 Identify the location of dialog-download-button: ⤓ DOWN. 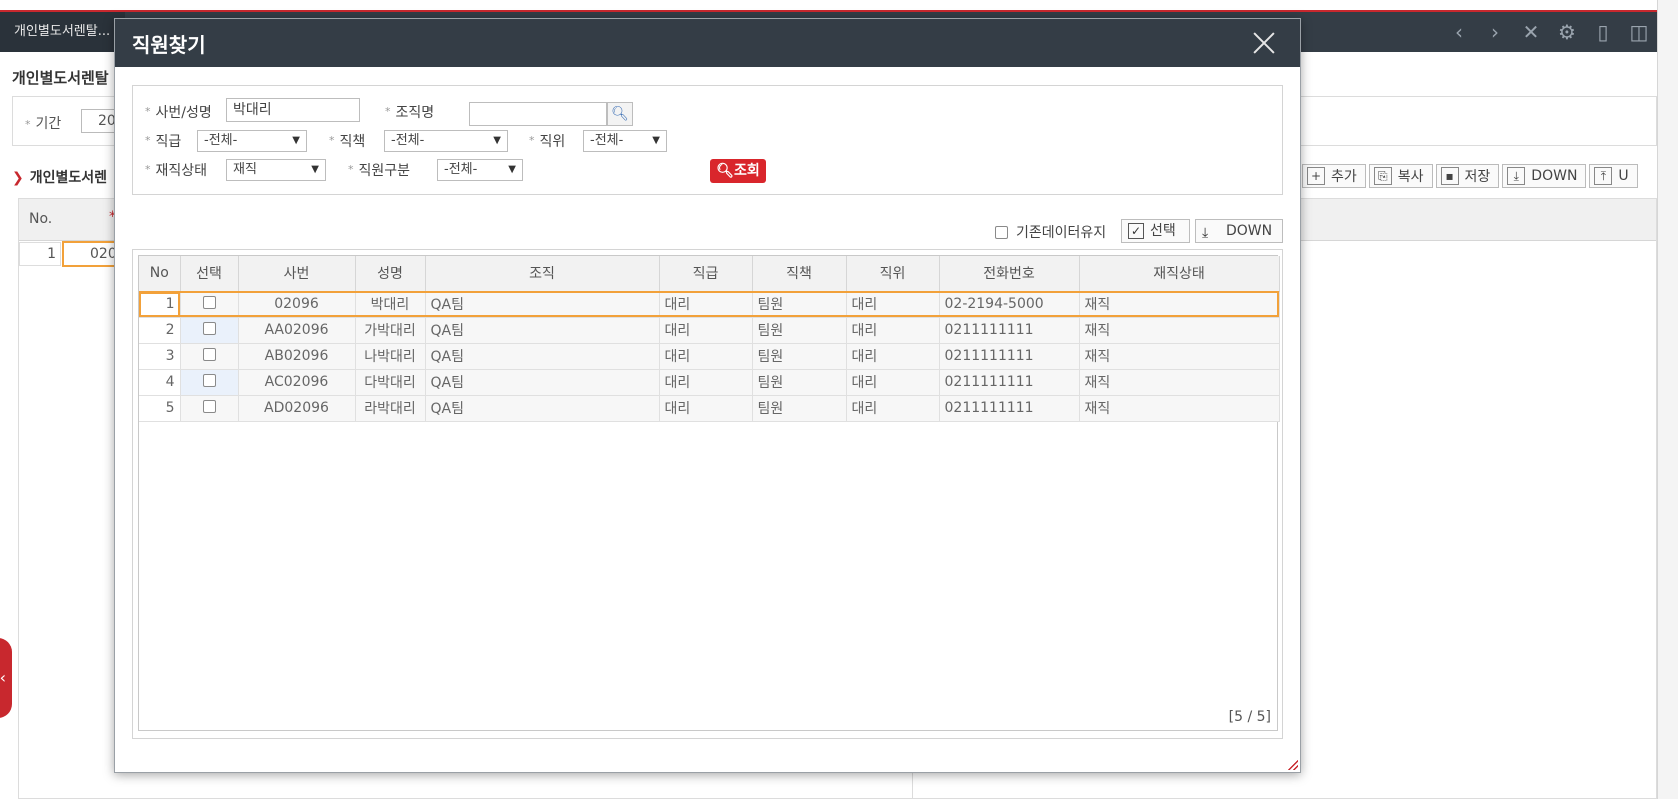
(1239, 231).